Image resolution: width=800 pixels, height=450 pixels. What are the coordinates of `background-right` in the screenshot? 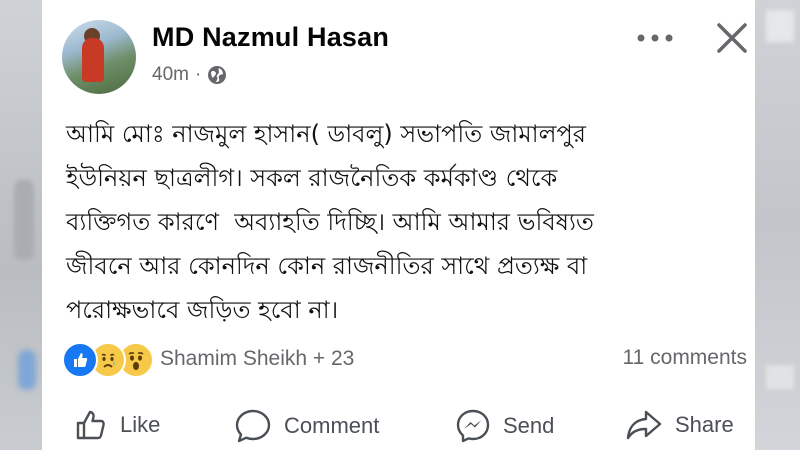 It's located at (777, 225).